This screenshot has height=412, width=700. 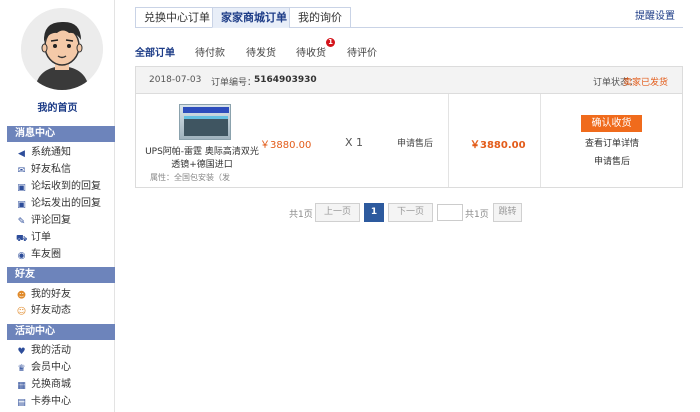 What do you see at coordinates (57, 106) in the screenshot?
I see `my-home-link: 我的首页` at bounding box center [57, 106].